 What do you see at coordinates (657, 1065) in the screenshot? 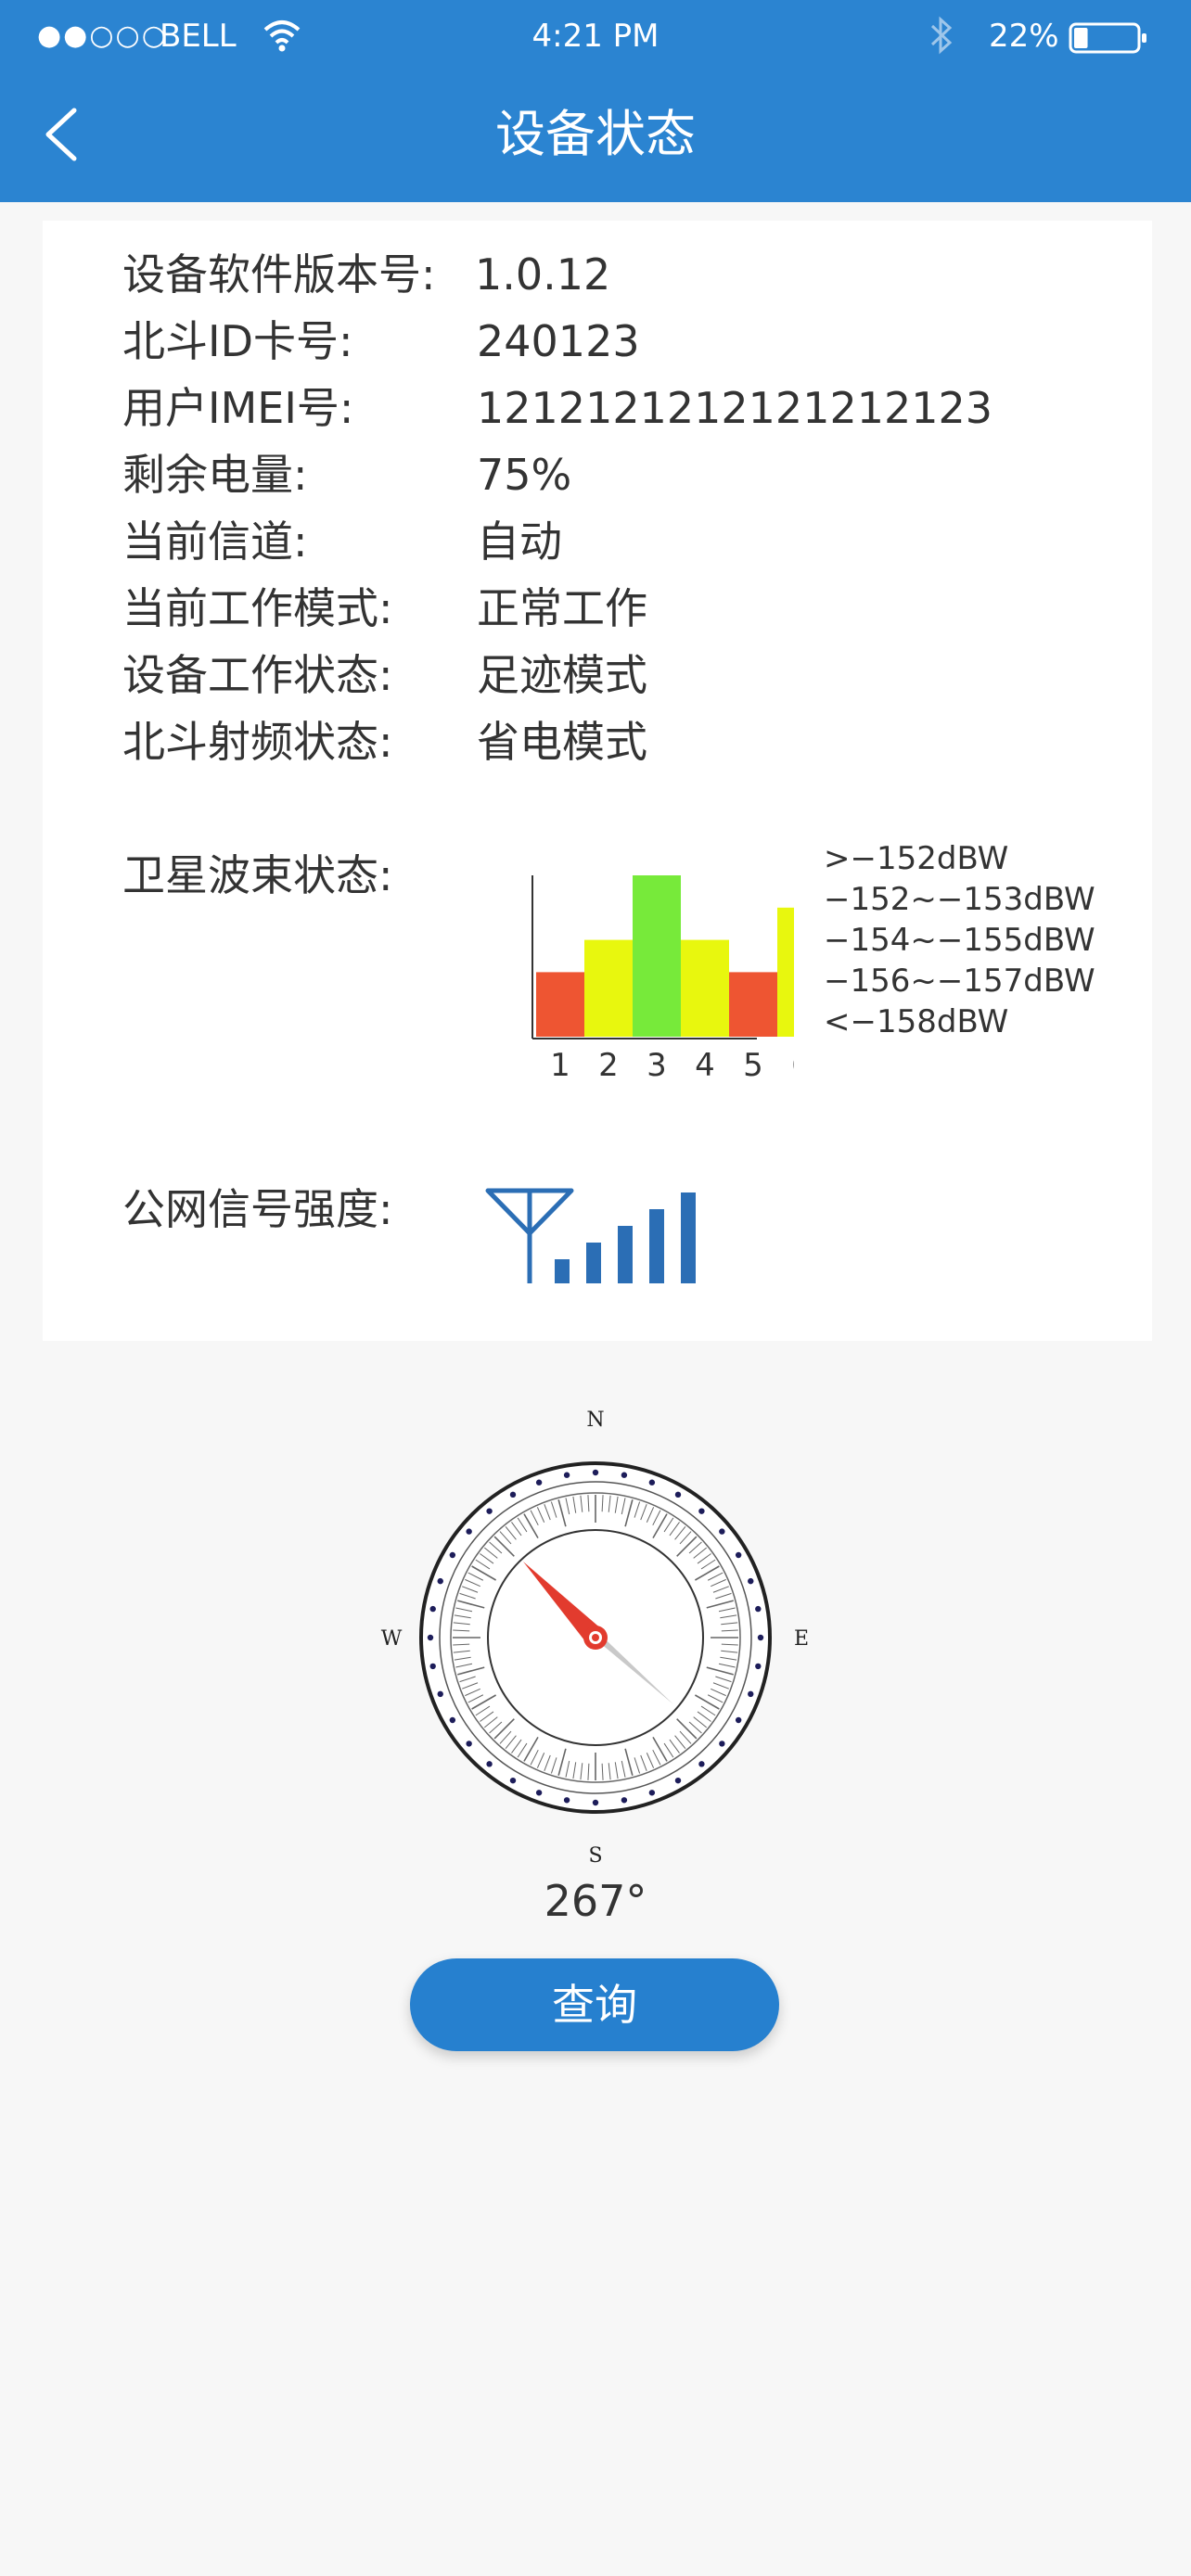
I see `beam-tick-label: 3` at bounding box center [657, 1065].